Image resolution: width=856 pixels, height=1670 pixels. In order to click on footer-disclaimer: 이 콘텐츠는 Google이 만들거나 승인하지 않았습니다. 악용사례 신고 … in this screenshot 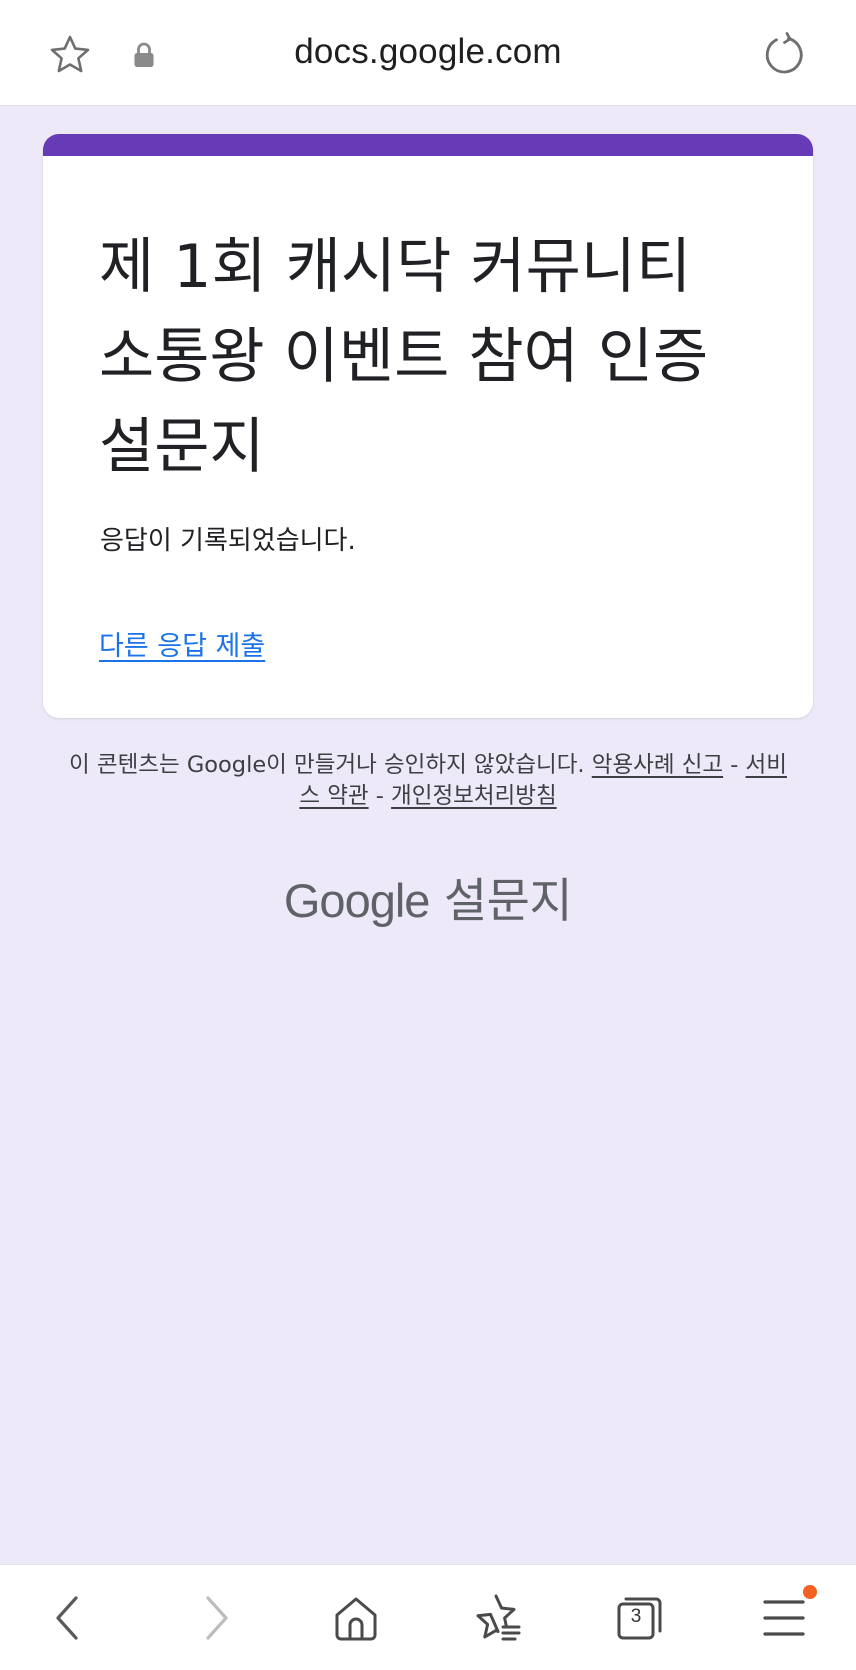, I will do `click(428, 781)`.